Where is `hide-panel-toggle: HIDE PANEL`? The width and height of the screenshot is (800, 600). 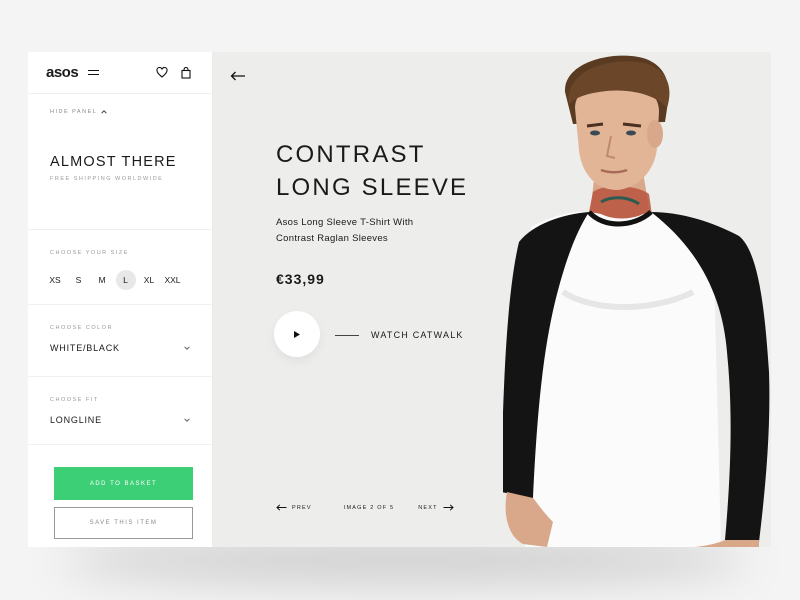 hide-panel-toggle: HIDE PANEL is located at coordinates (120, 112).